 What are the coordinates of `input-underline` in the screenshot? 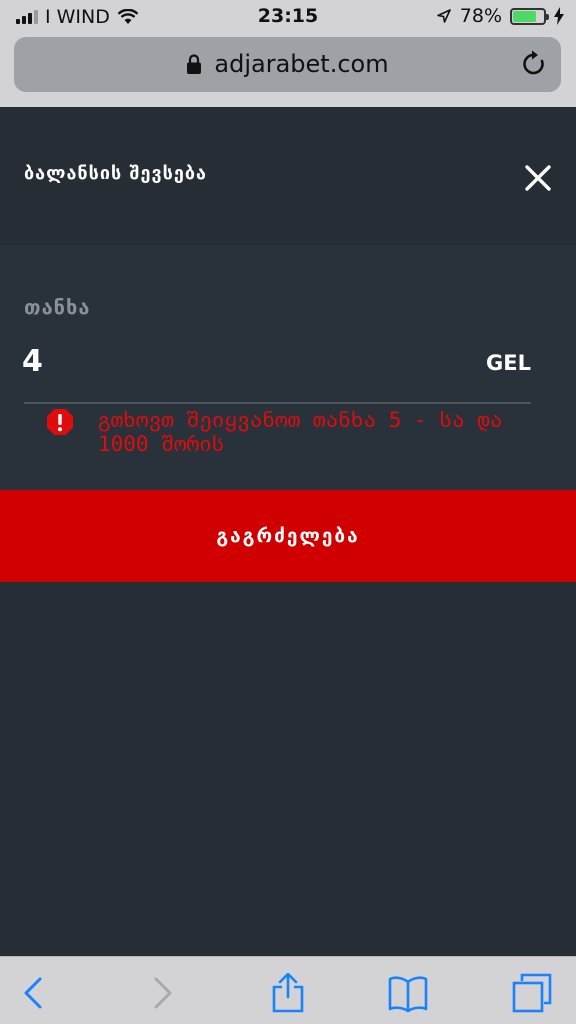 It's located at (277, 403).